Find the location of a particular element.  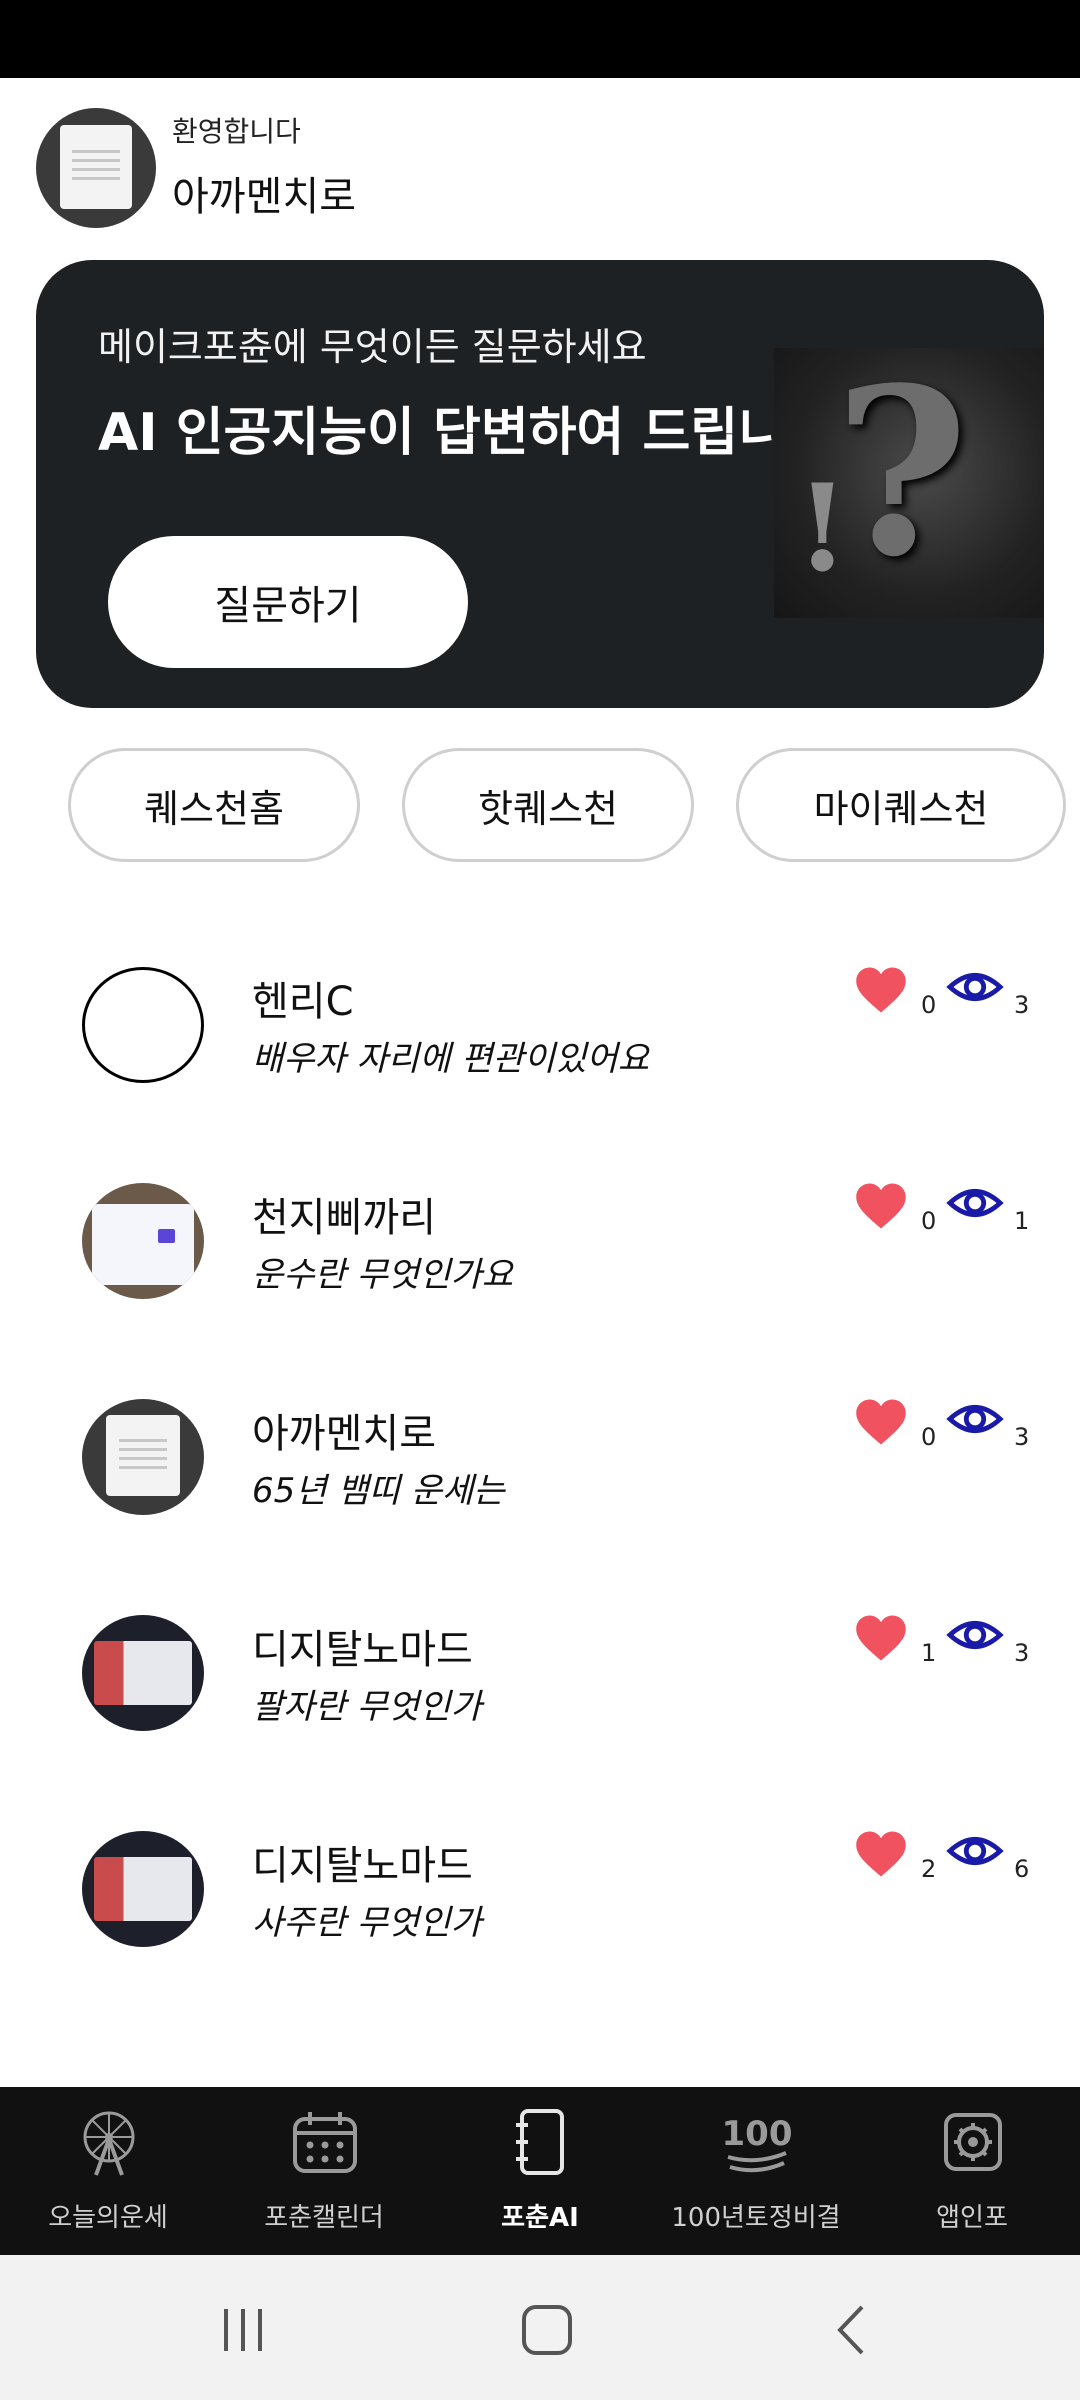

like-count: 2 is located at coordinates (929, 1869).